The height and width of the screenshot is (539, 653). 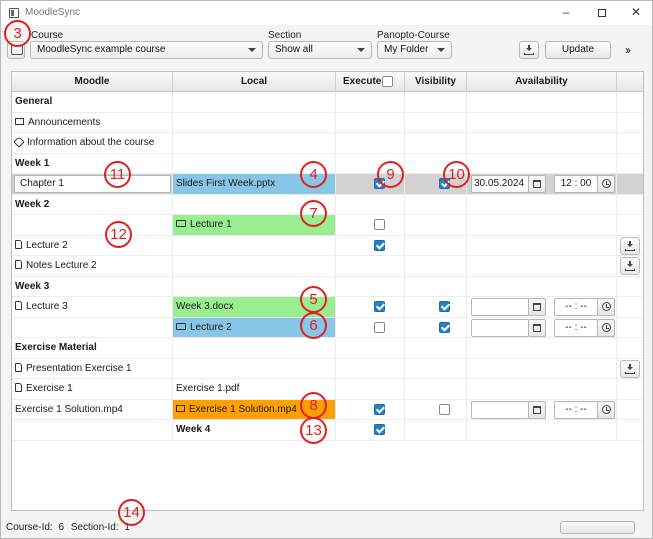 I want to click on table-row: Announcements, so click(x=327, y=122).